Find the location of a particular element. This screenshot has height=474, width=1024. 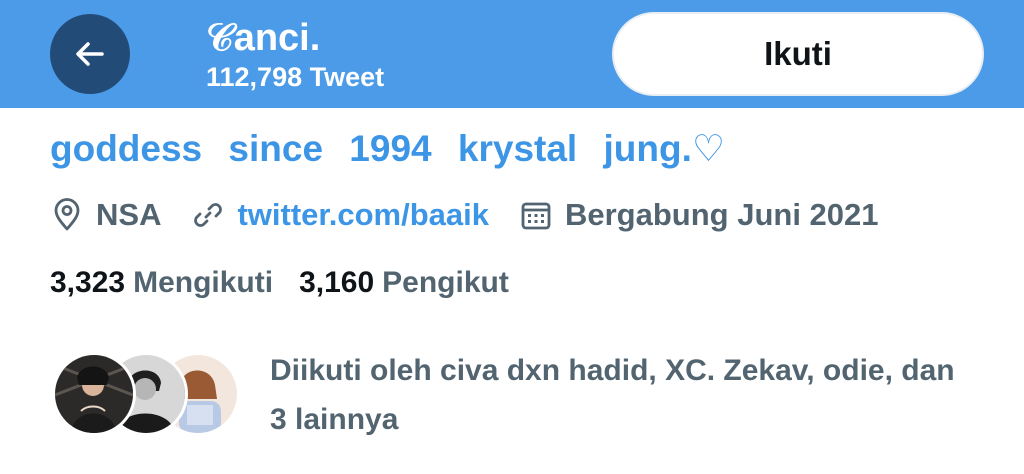

avatar is located at coordinates (94, 394).